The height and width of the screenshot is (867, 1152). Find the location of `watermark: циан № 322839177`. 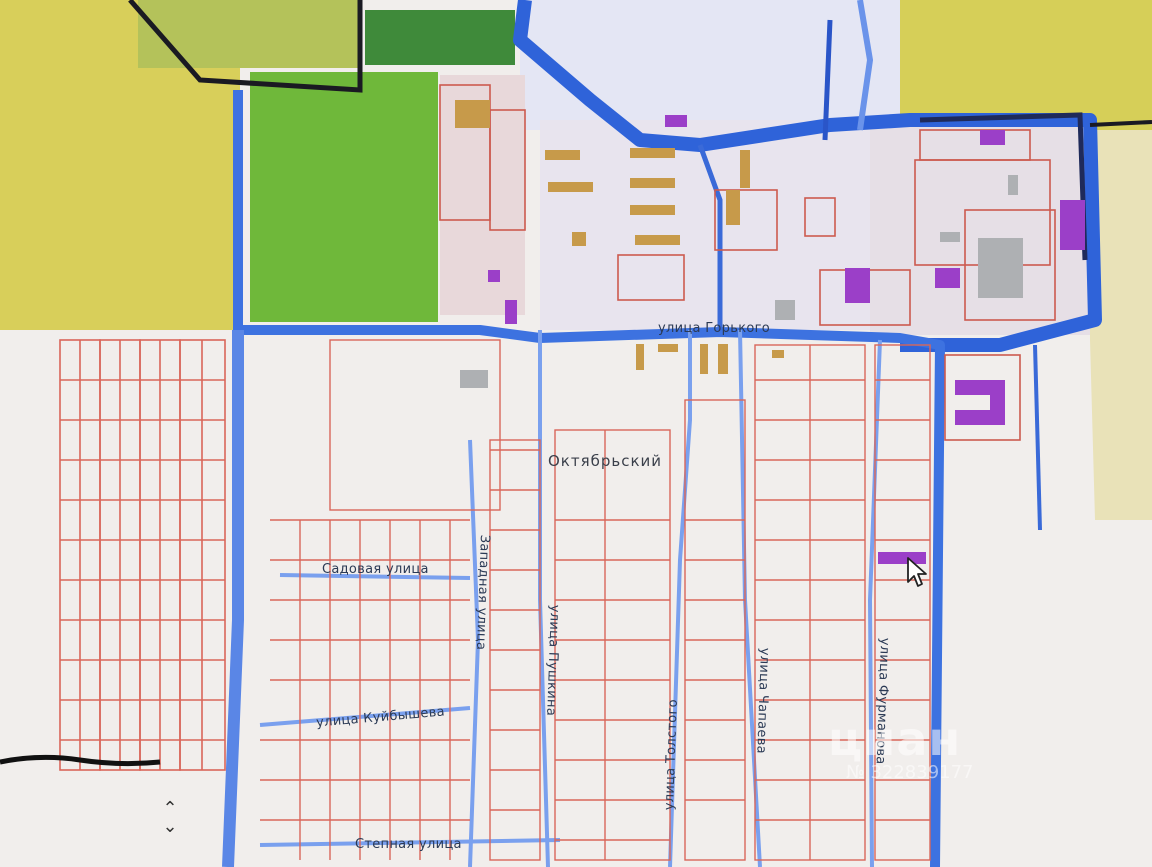

watermark: циан № 322839177 is located at coordinates (901, 747).